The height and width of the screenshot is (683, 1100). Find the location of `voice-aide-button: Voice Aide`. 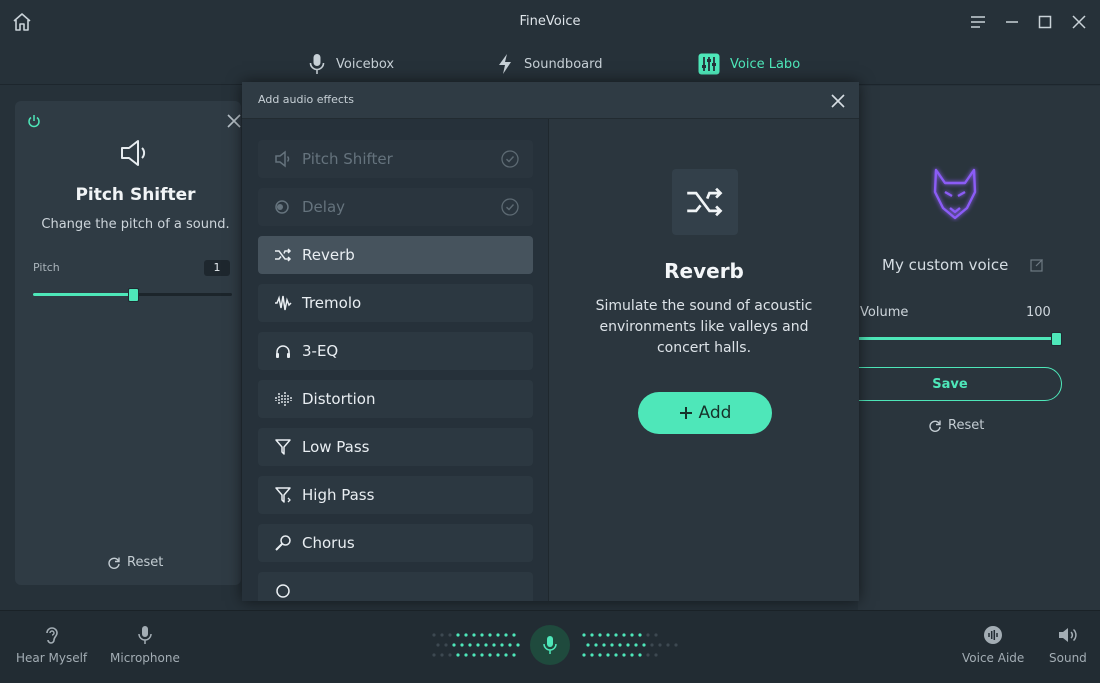

voice-aide-button: Voice Aide is located at coordinates (993, 645).